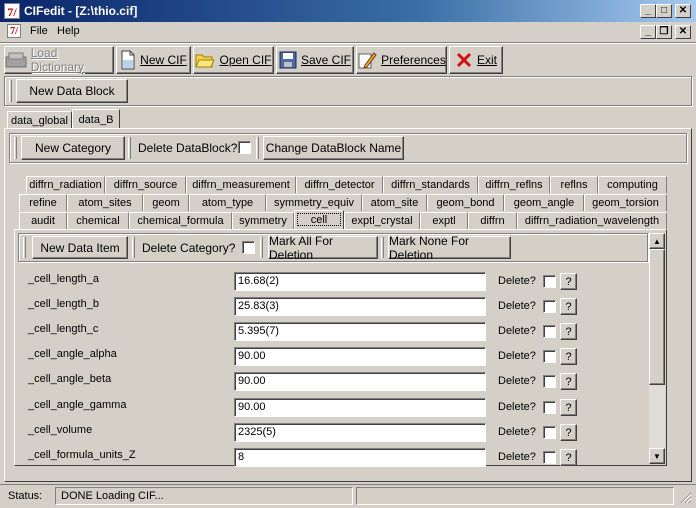 This screenshot has width=696, height=508. Describe the element at coordinates (657, 456) in the screenshot. I see `scroll-down-arrow: ▼` at that location.